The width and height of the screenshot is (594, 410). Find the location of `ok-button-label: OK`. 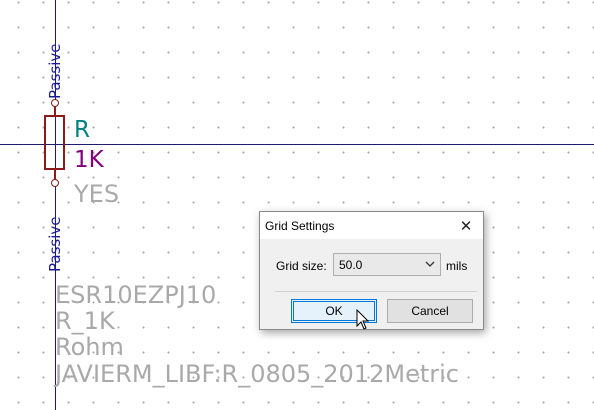

ok-button-label: OK is located at coordinates (334, 311).